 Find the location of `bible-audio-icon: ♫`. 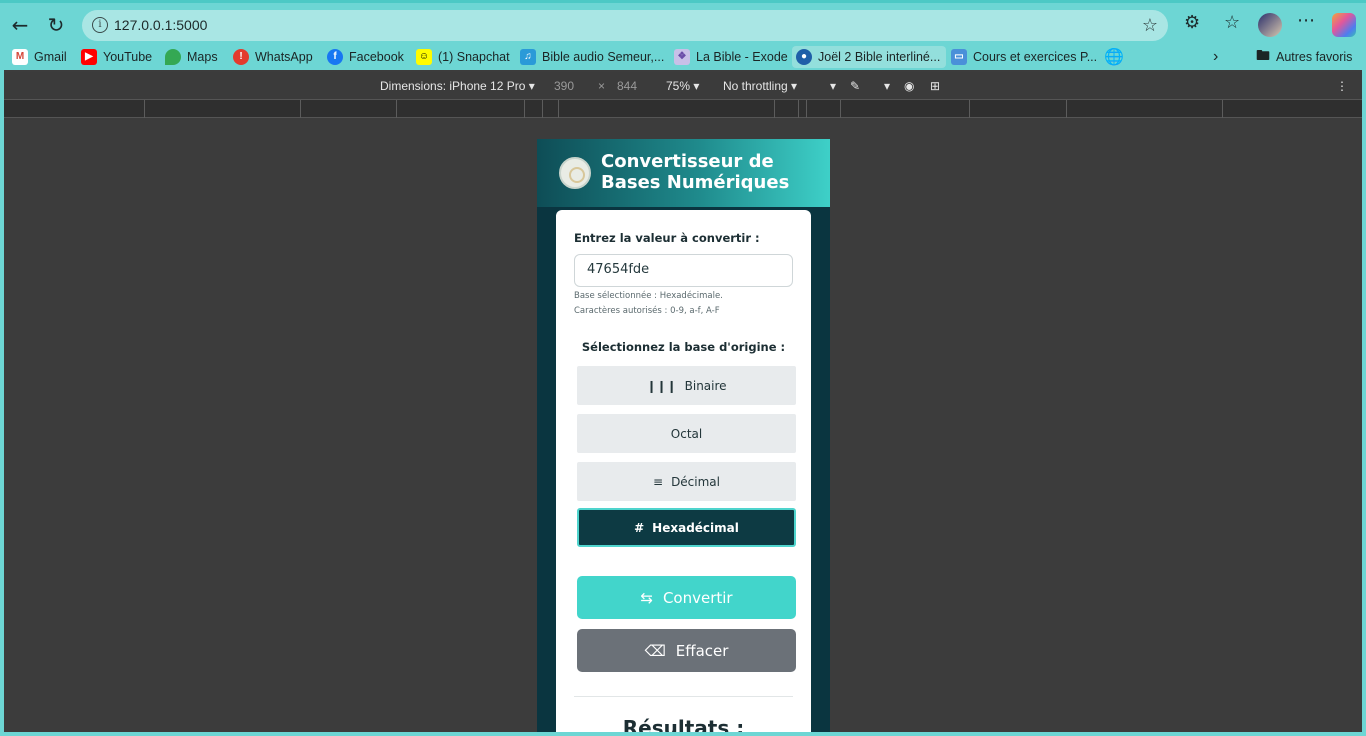

bible-audio-icon: ♫ is located at coordinates (528, 57).